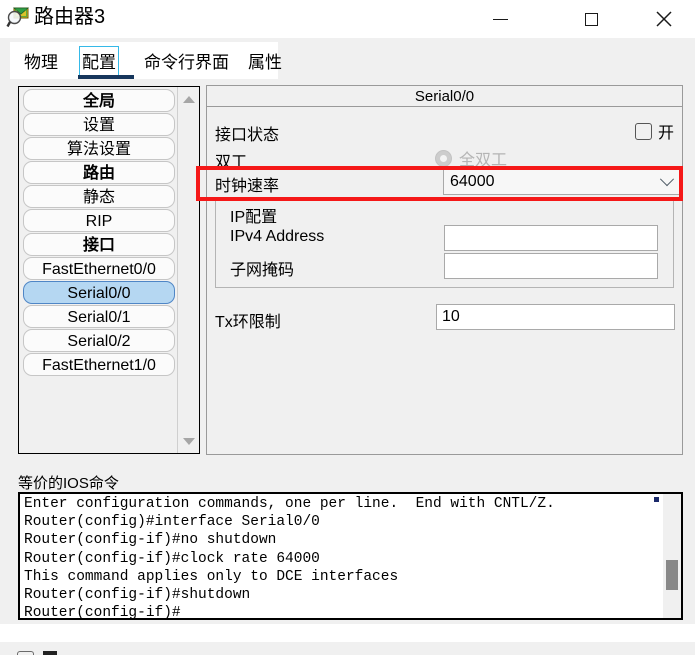  What do you see at coordinates (41, 61) in the screenshot?
I see `tab-physical: 物理` at bounding box center [41, 61].